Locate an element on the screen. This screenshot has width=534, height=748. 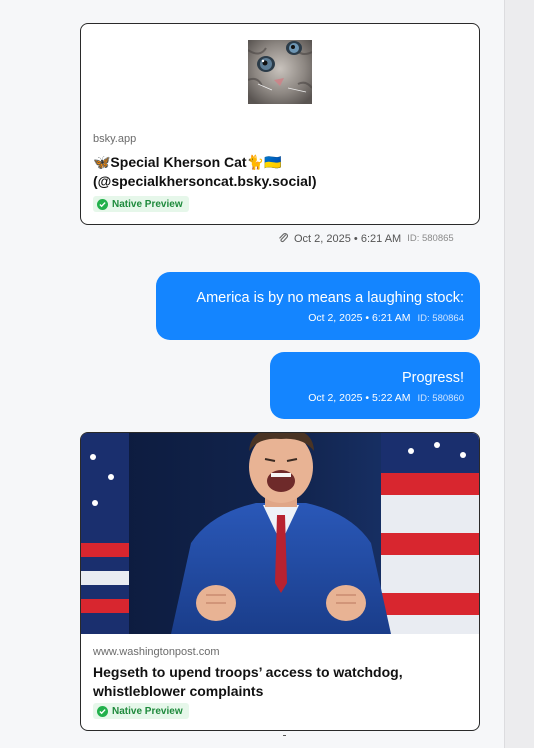
link-title-line-2: whistleblower complaints is located at coordinates (178, 691).